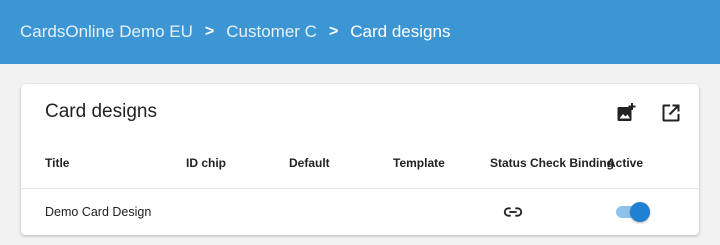  What do you see at coordinates (106, 32) in the screenshot?
I see `breadcrumb-item-account: CardsOnline Demo EU` at bounding box center [106, 32].